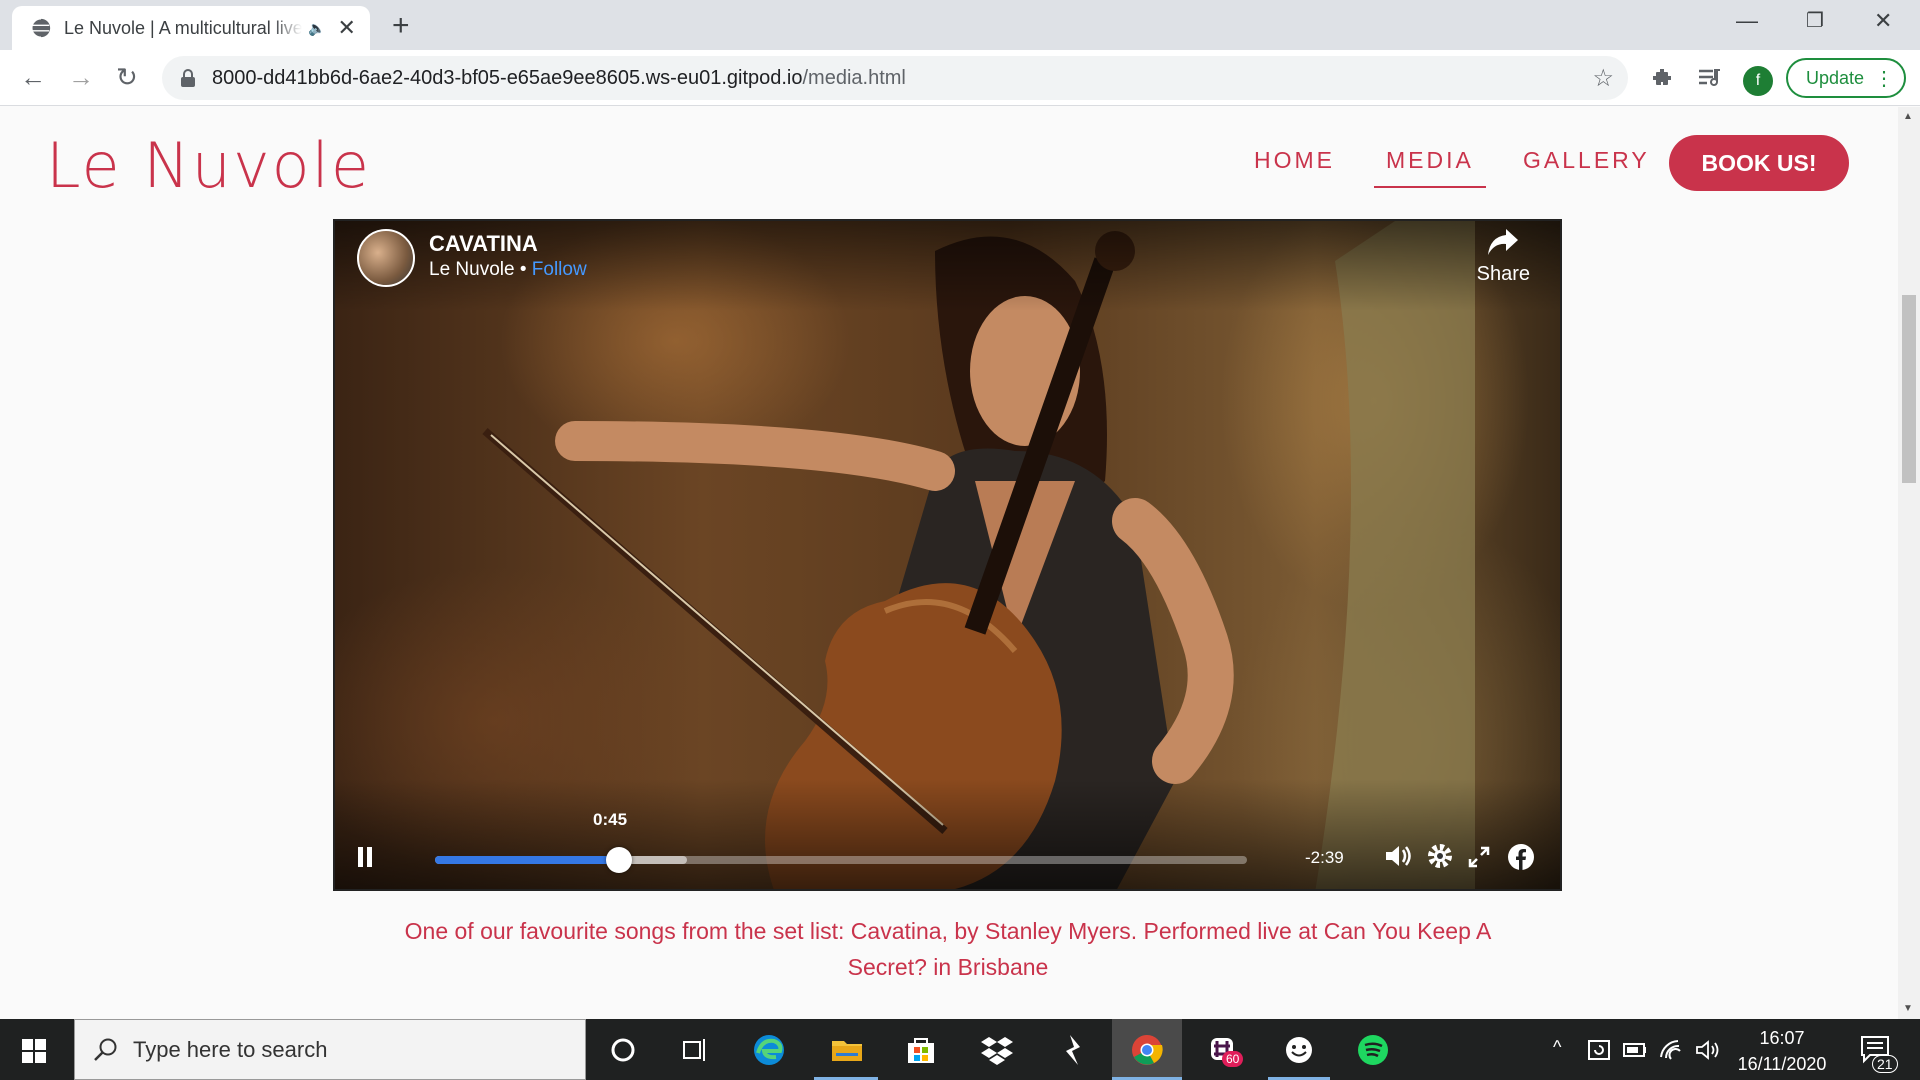 Image resolution: width=1920 pixels, height=1080 pixels. What do you see at coordinates (230, 1049) in the screenshot?
I see `search-placeholder: Type here to search` at bounding box center [230, 1049].